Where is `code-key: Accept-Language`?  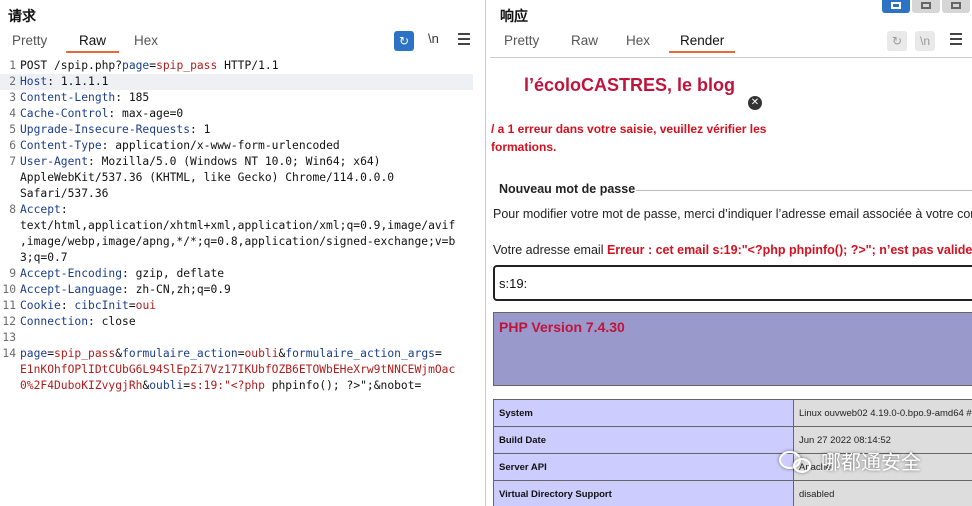 code-key: Accept-Language is located at coordinates (71, 289).